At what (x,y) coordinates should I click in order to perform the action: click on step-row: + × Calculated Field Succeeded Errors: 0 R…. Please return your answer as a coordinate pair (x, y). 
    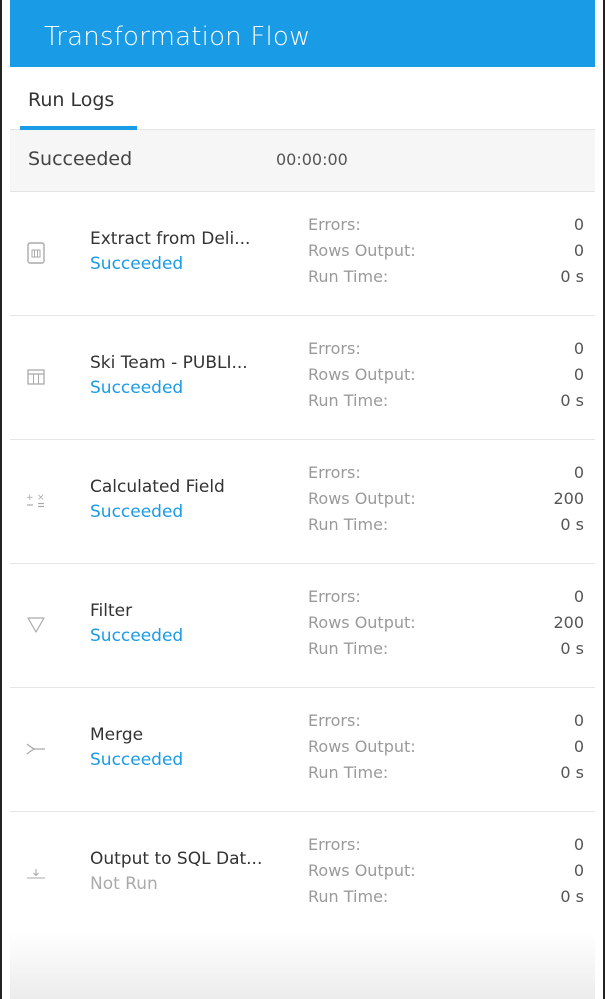
    Looking at the image, I should click on (302, 502).